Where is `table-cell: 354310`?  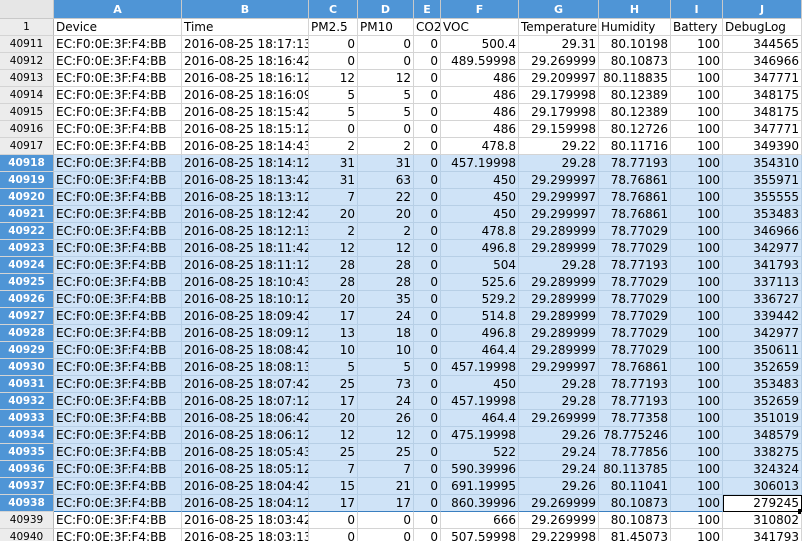 table-cell: 354310 is located at coordinates (762, 163).